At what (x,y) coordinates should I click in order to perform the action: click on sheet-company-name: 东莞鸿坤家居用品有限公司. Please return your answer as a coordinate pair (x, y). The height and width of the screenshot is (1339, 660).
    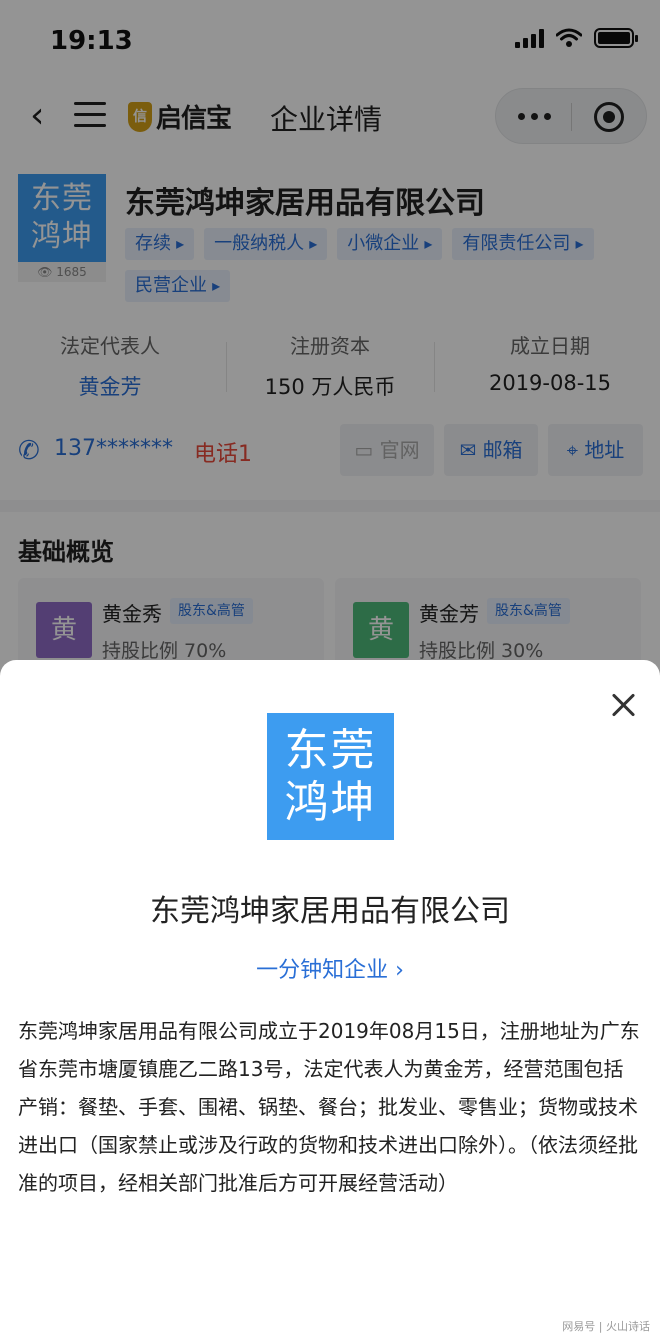
    Looking at the image, I should click on (330, 911).